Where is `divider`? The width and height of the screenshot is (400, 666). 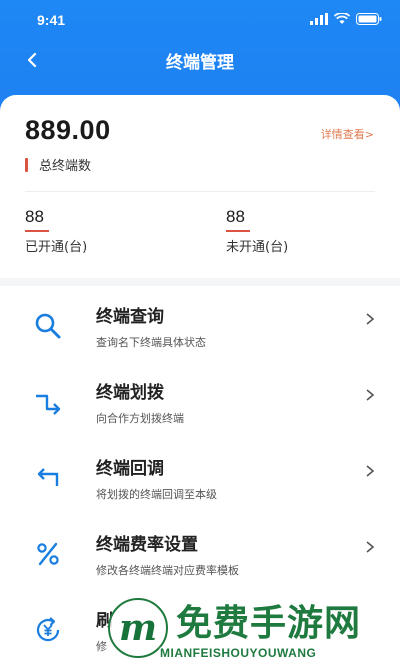 divider is located at coordinates (200, 191).